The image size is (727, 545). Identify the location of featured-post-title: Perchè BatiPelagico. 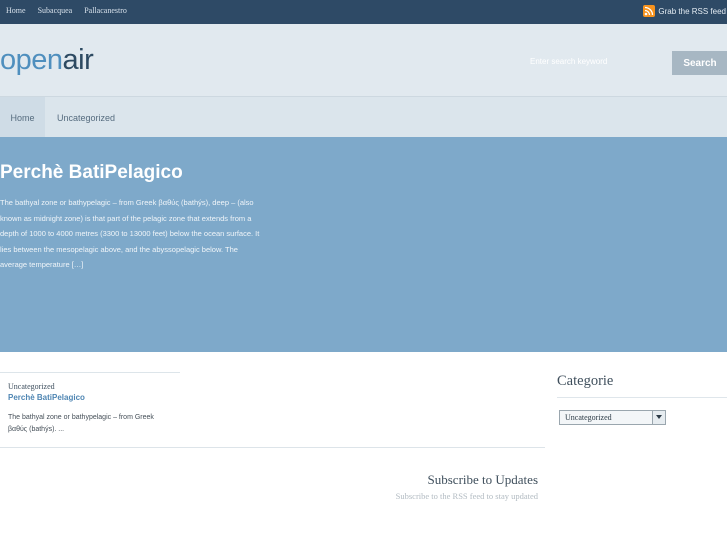
(91, 173).